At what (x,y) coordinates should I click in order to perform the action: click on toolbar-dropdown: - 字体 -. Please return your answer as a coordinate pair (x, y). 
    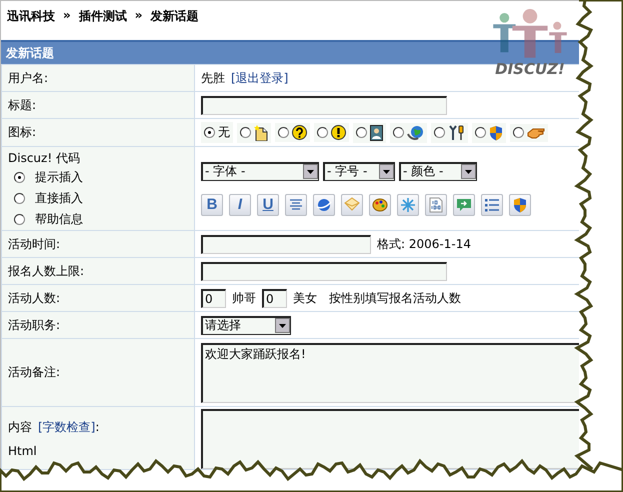
    Looking at the image, I should click on (260, 171).